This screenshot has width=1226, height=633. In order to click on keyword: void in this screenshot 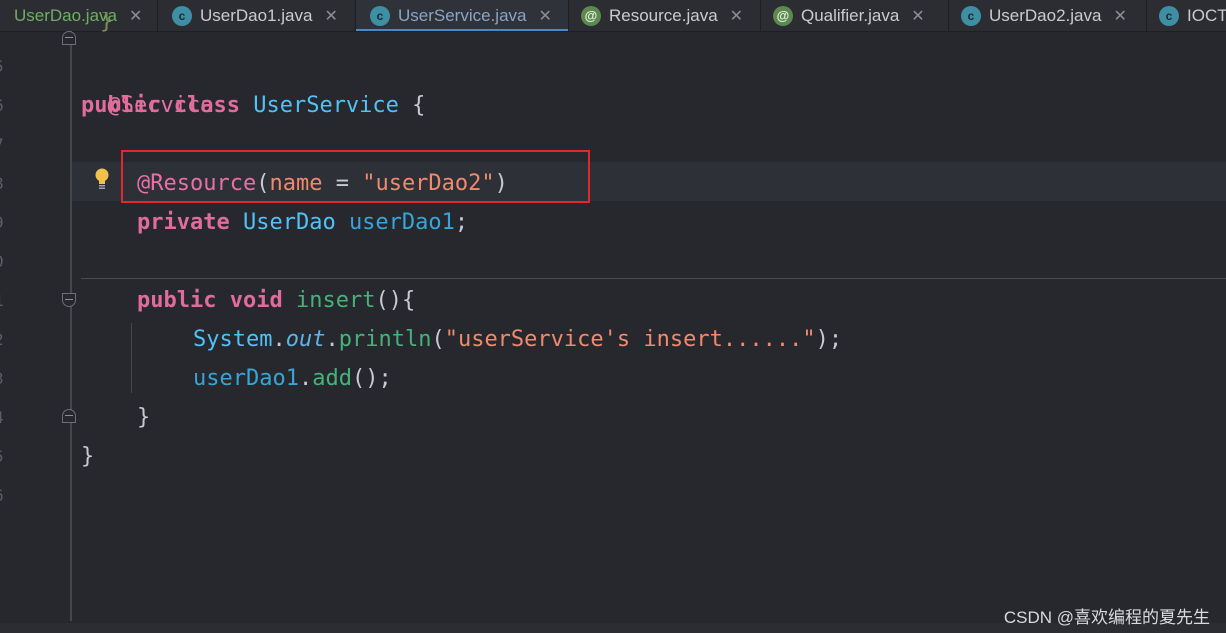, I will do `click(256, 300)`.